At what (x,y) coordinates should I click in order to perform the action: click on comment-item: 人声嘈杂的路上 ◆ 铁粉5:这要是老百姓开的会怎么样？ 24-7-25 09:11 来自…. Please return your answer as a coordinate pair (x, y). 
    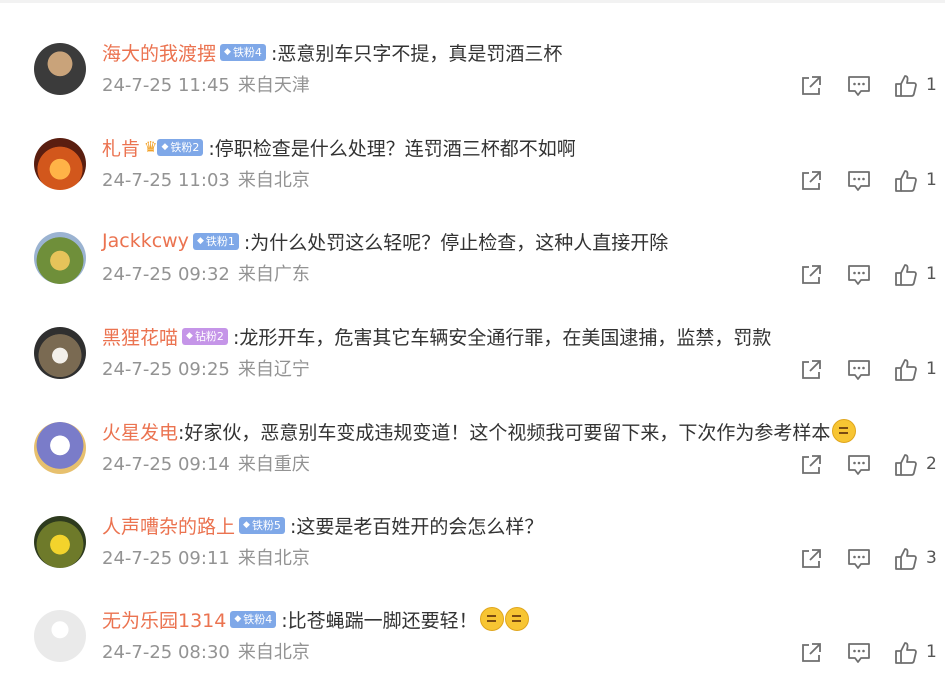
    Looking at the image, I should click on (472, 557).